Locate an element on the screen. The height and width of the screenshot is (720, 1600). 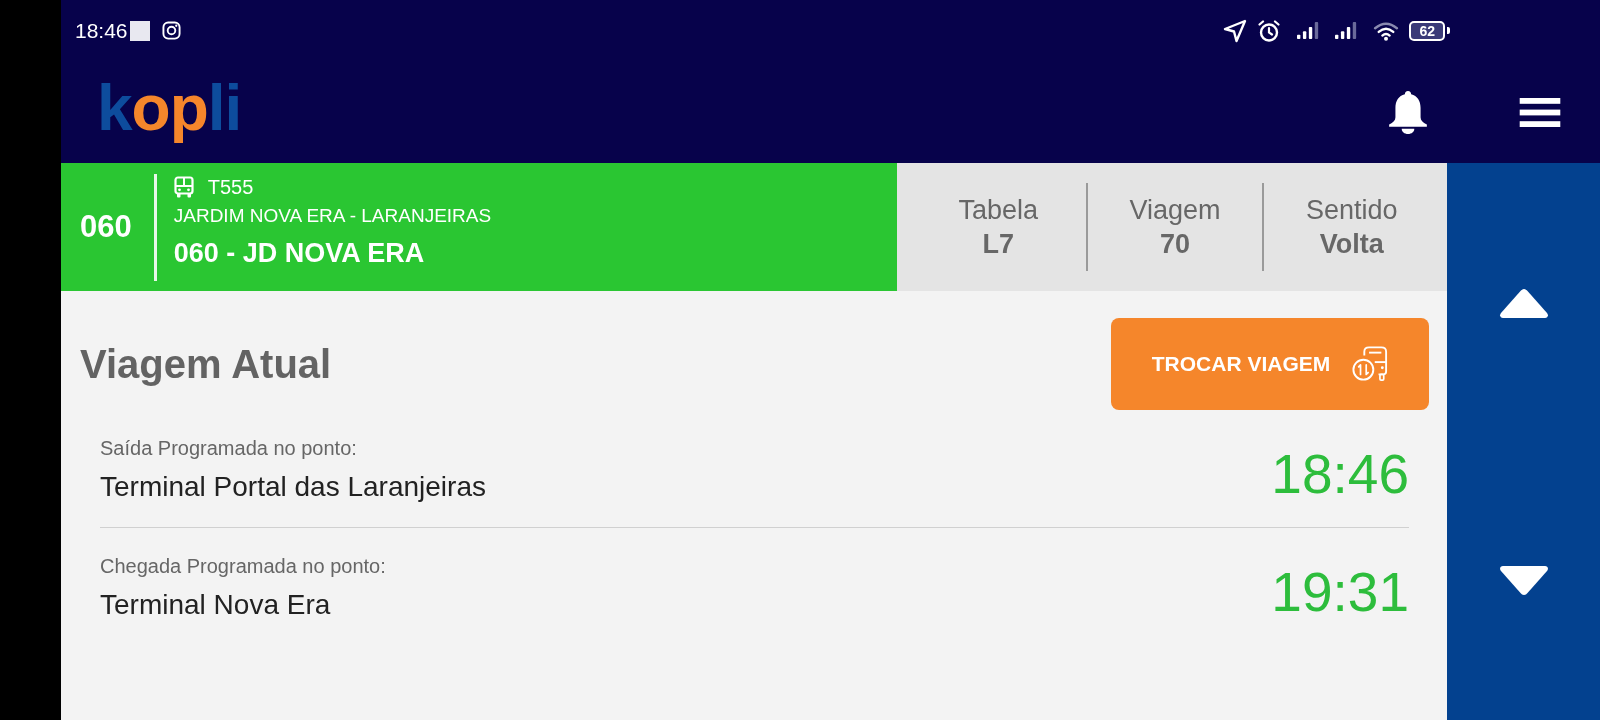
info-value: 70 is located at coordinates (1175, 244).